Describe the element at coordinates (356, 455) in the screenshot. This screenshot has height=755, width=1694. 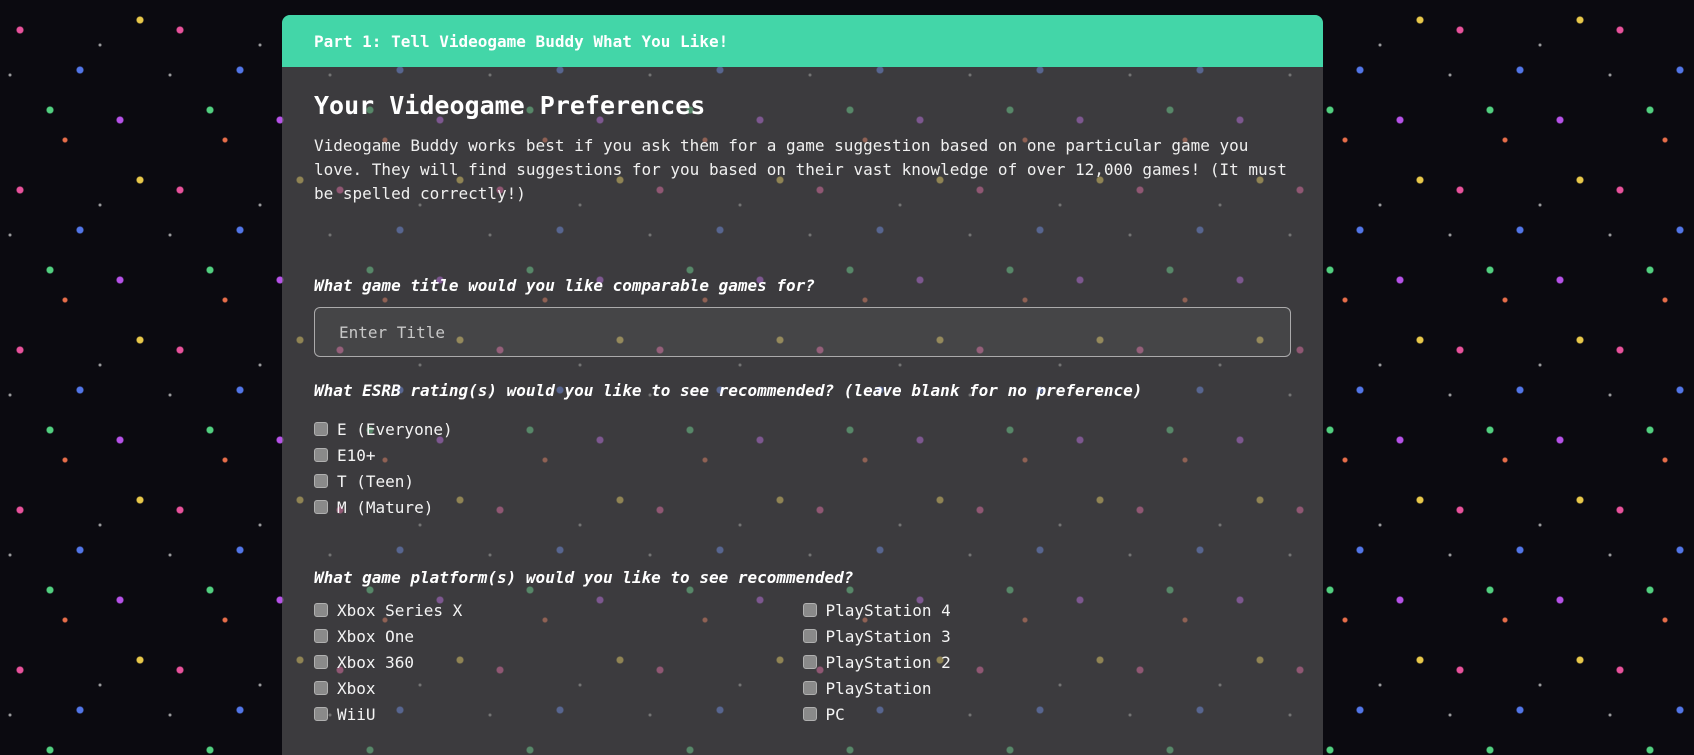
I see `checkbox-label: E10+` at that location.